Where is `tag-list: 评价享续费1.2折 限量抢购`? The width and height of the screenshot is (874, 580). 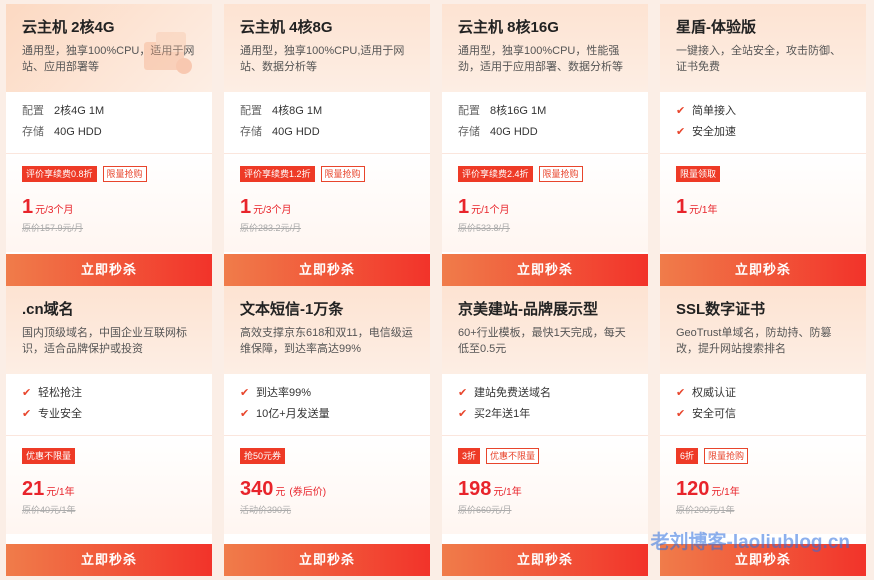
tag-list: 评价享续费1.2折 限量抢购 is located at coordinates (327, 174).